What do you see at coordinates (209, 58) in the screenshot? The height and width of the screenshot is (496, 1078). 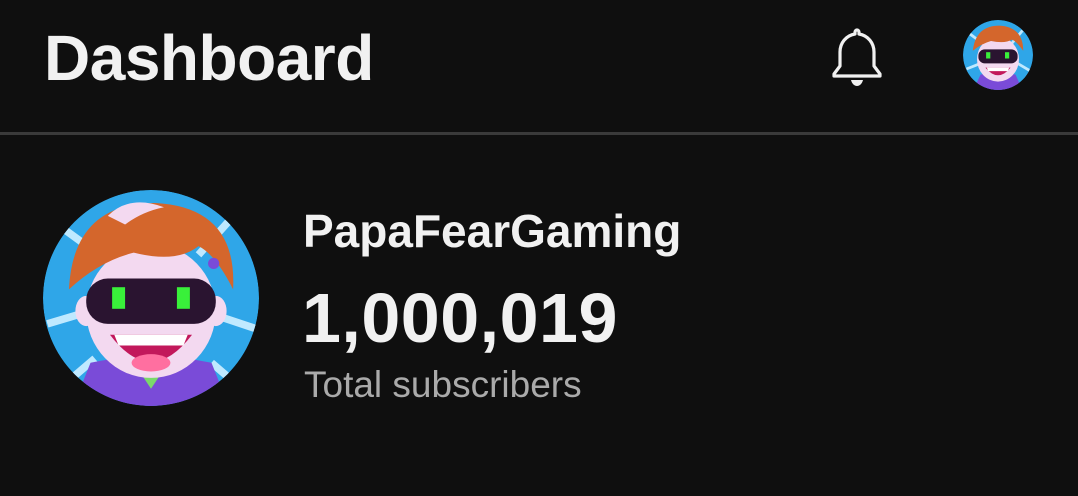 I see `page-title: Dashboard` at bounding box center [209, 58].